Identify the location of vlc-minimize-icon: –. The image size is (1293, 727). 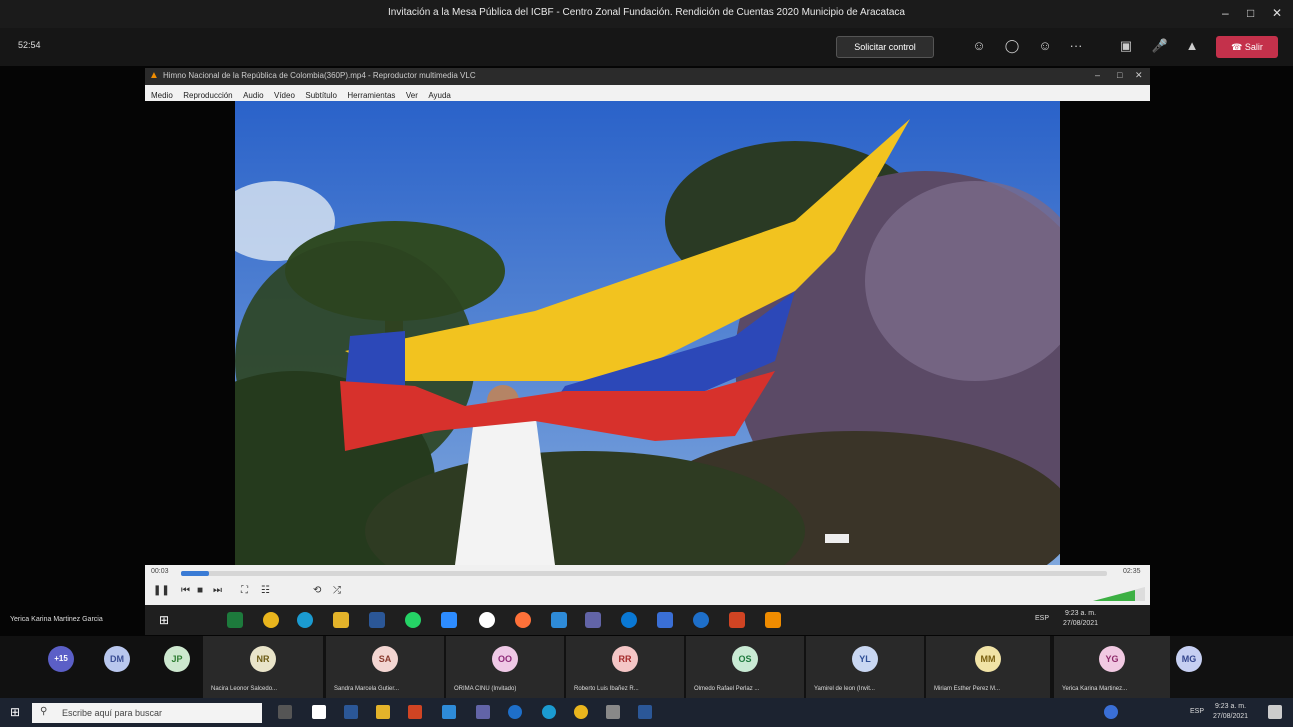
(1097, 75).